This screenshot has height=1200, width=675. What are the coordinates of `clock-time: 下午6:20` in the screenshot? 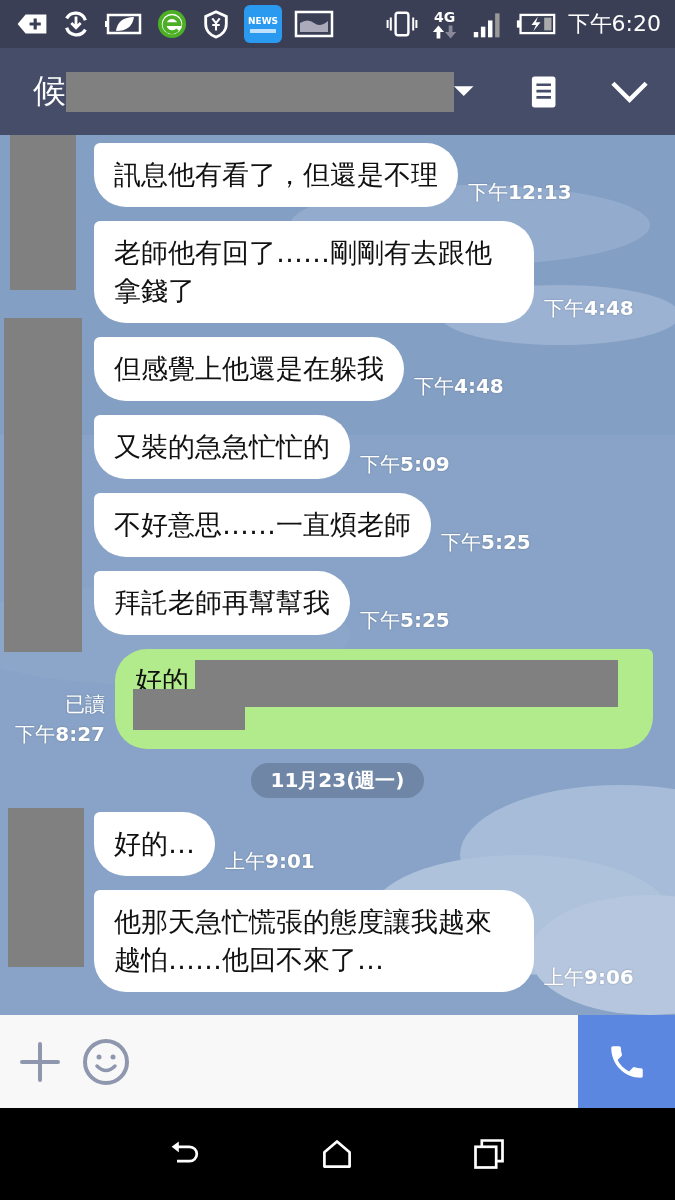 It's located at (614, 24).